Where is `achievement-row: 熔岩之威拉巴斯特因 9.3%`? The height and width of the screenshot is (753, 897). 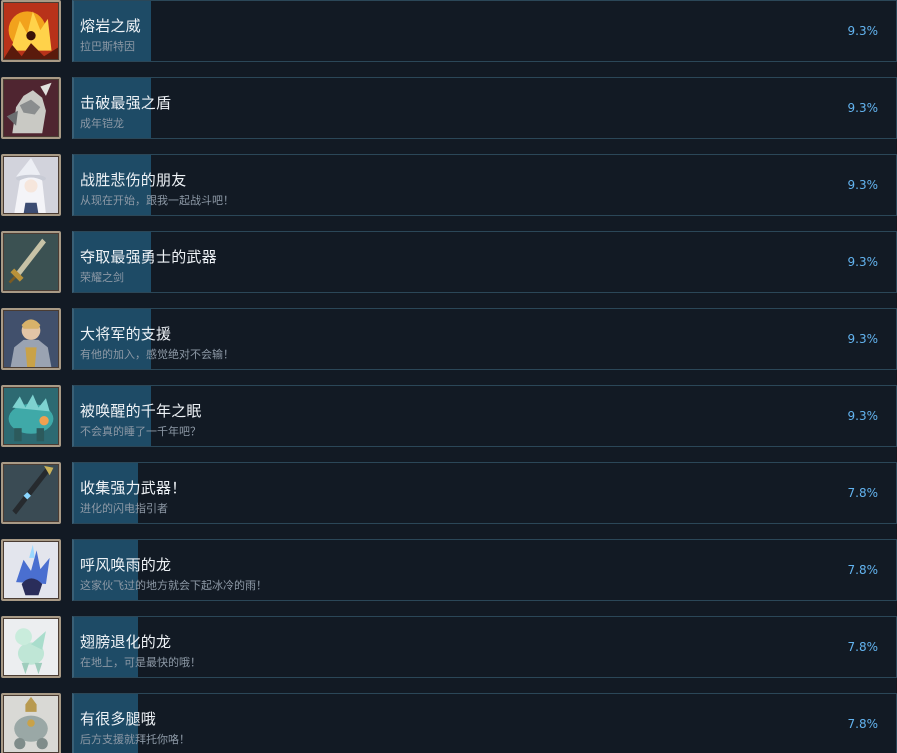
achievement-row: 熔岩之威拉巴斯特因 9.3% is located at coordinates (448, 38).